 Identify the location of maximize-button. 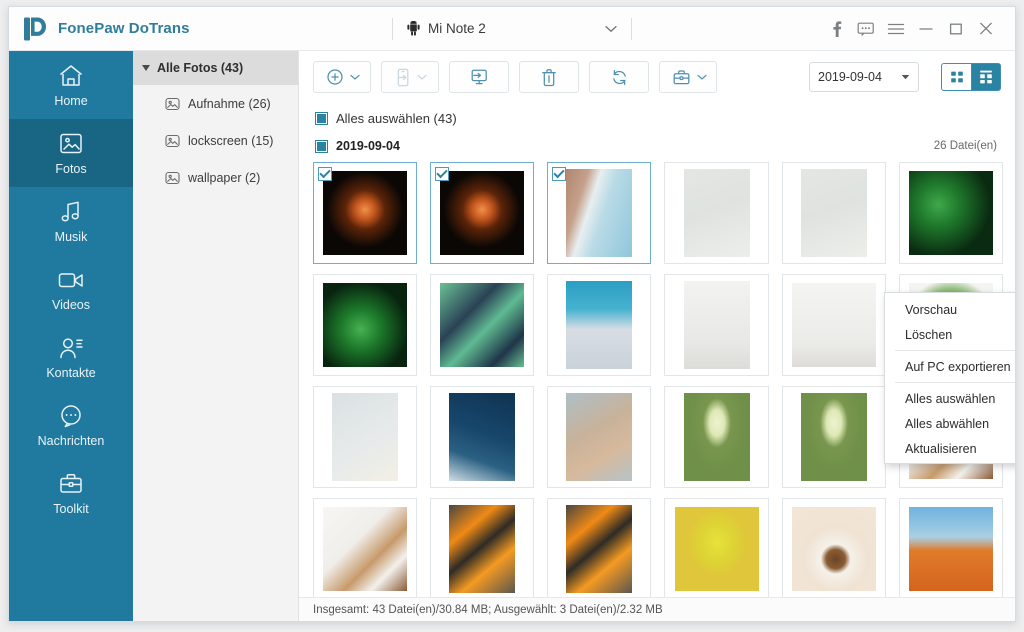
(956, 29).